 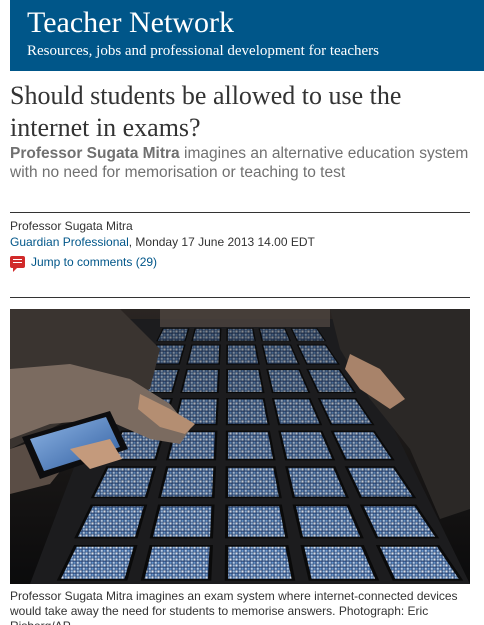 I want to click on article-byline: Professor Sugata Mitra, so click(x=71, y=226).